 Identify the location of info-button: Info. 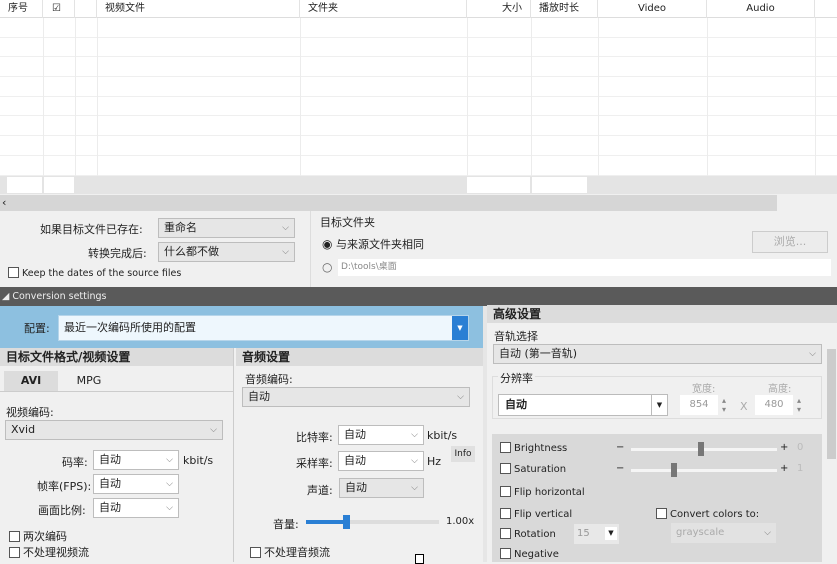
(463, 454).